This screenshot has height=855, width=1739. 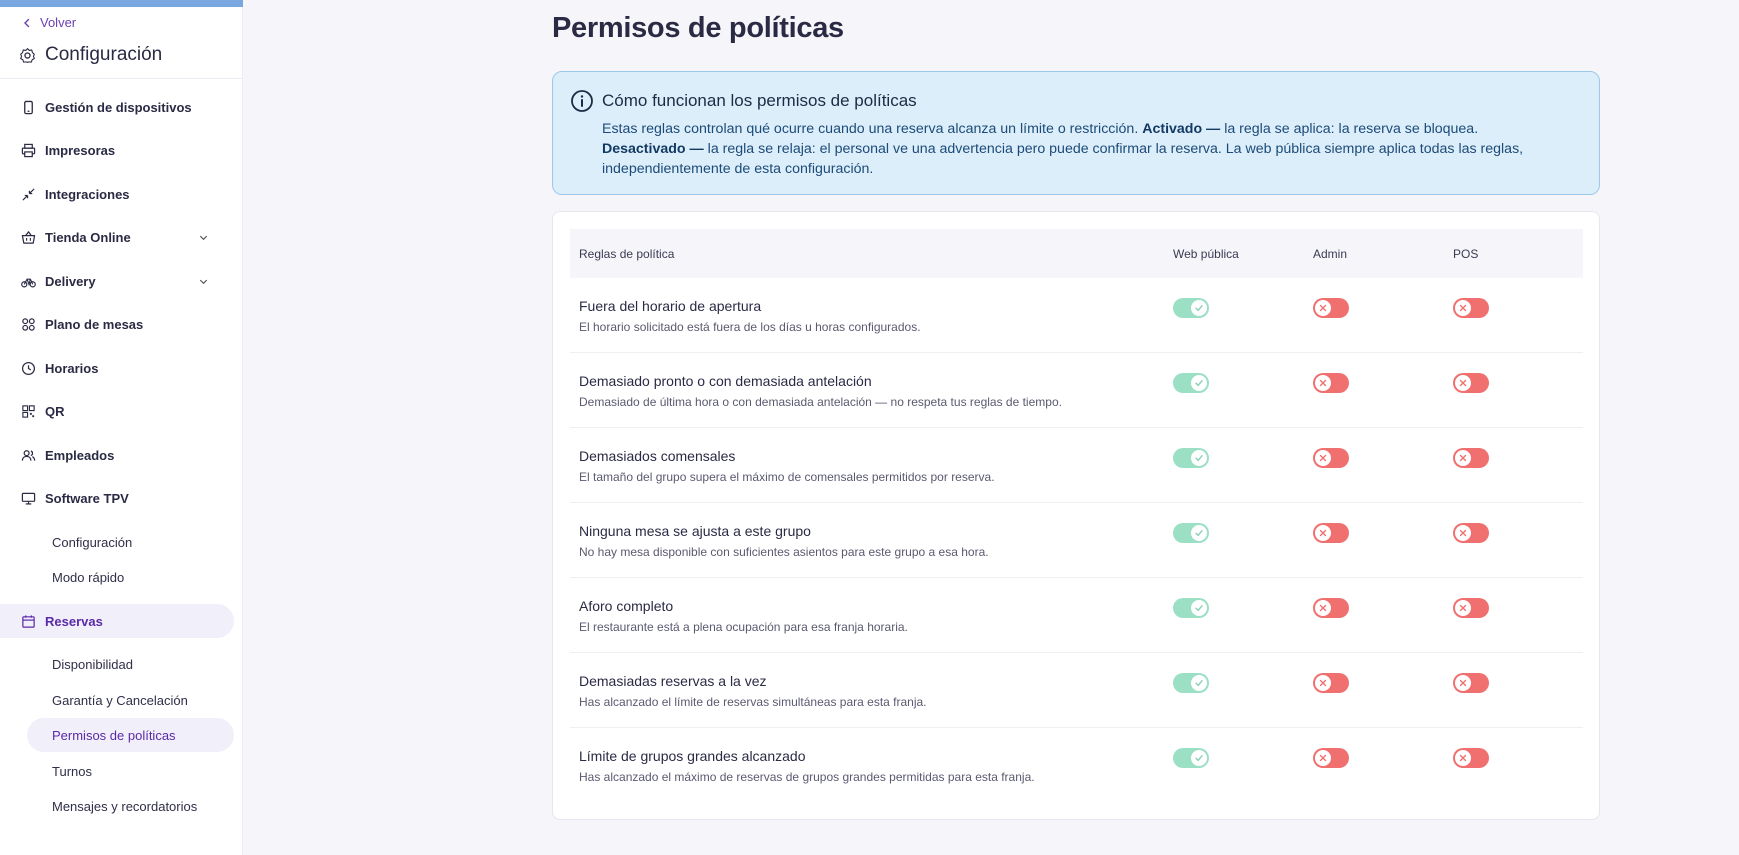 What do you see at coordinates (121, 3) in the screenshot?
I see `sidebar-top-accent-bar` at bounding box center [121, 3].